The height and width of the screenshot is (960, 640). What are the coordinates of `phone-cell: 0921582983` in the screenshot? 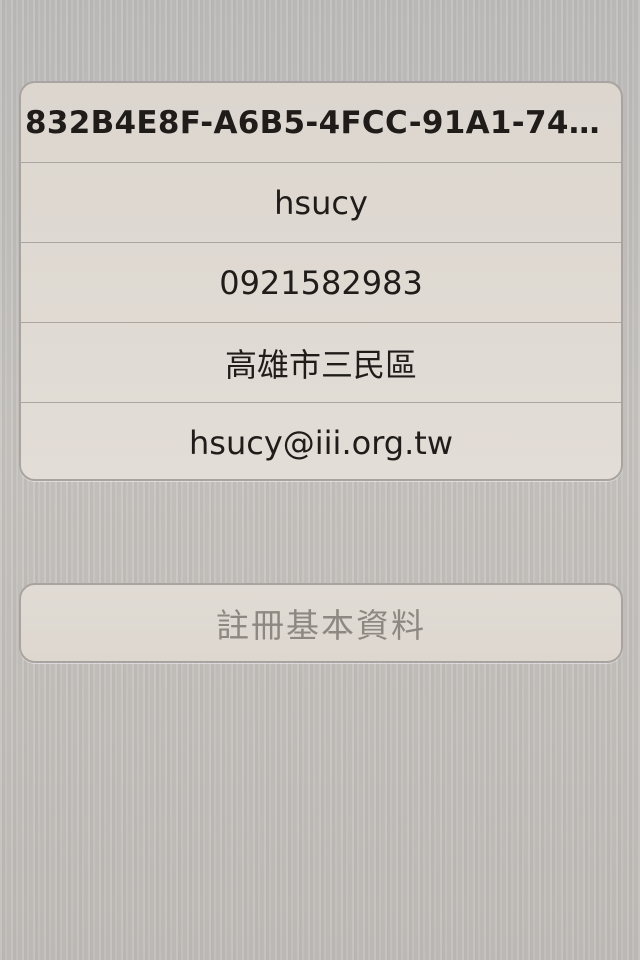 It's located at (321, 283).